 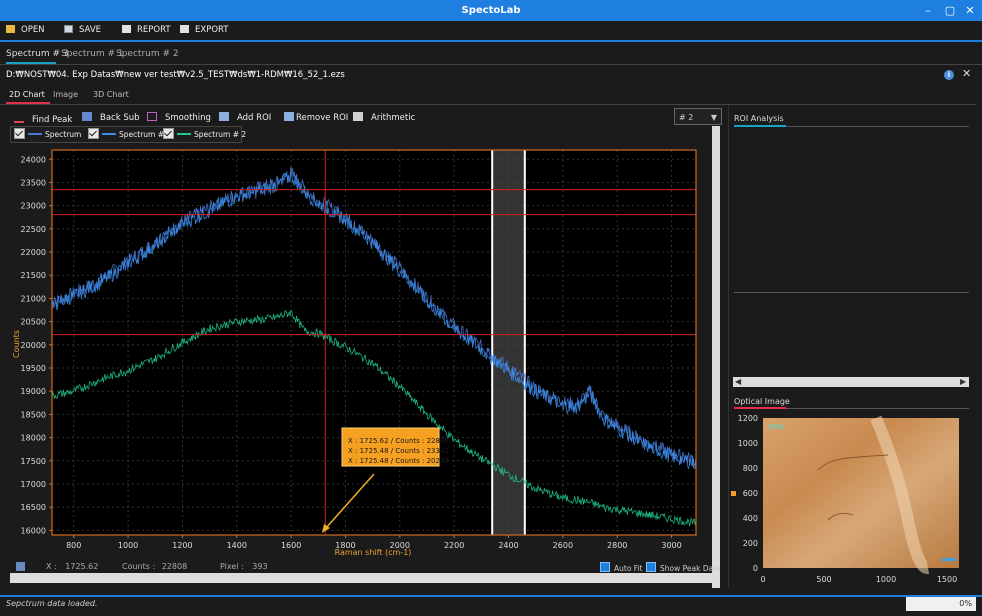 I want to click on y-tick-label: 21500, so click(x=33, y=275).